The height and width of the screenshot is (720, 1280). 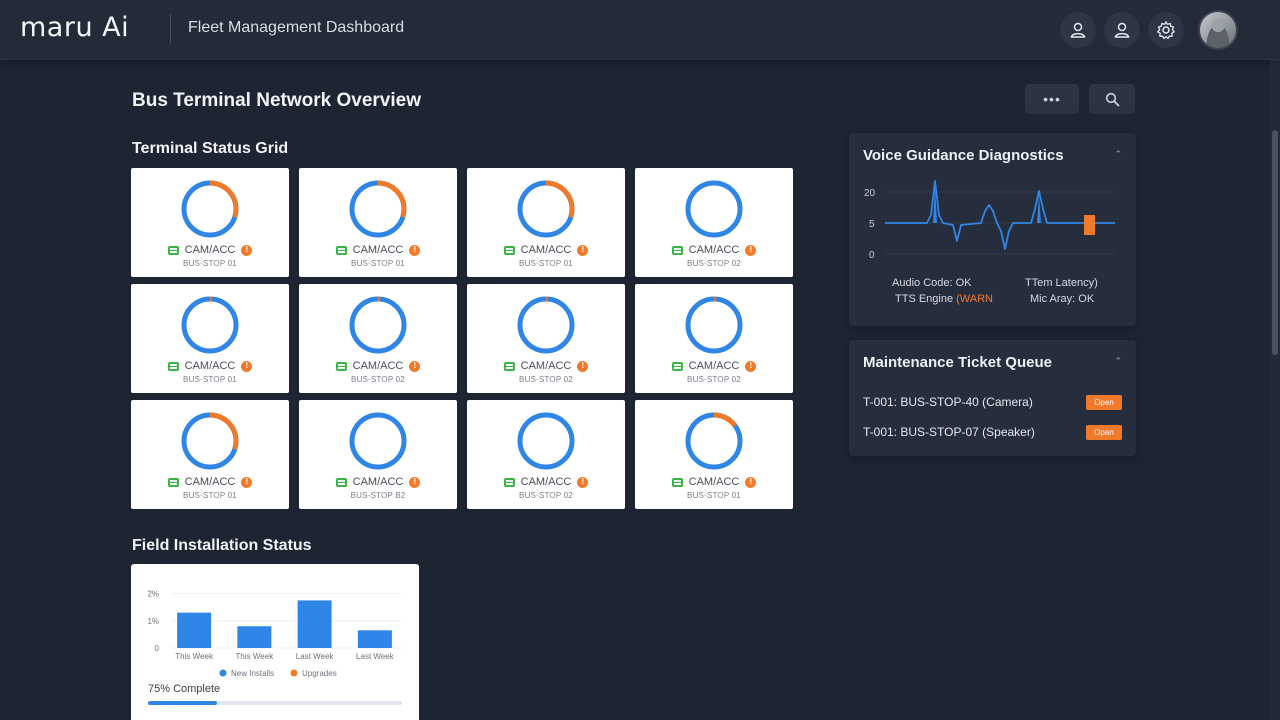 I want to click on more-button: •••, so click(x=1052, y=99).